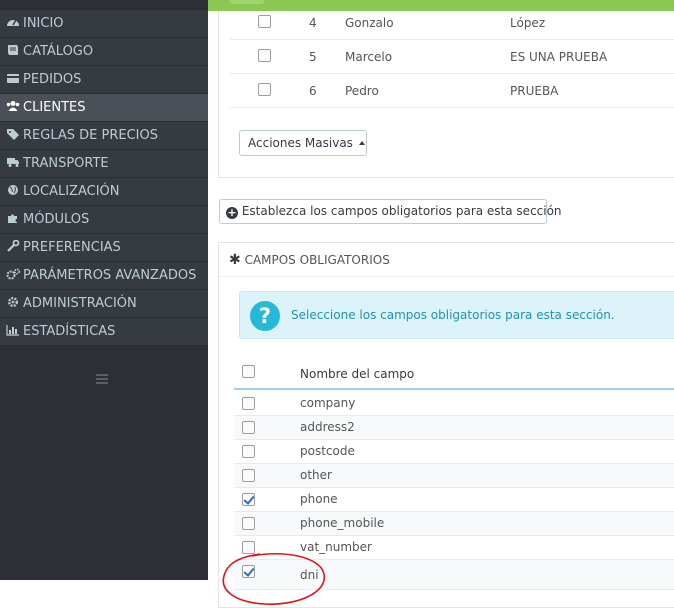 Image resolution: width=674 pixels, height=608 pixels. I want to click on cell-lastname: López, so click(528, 23).